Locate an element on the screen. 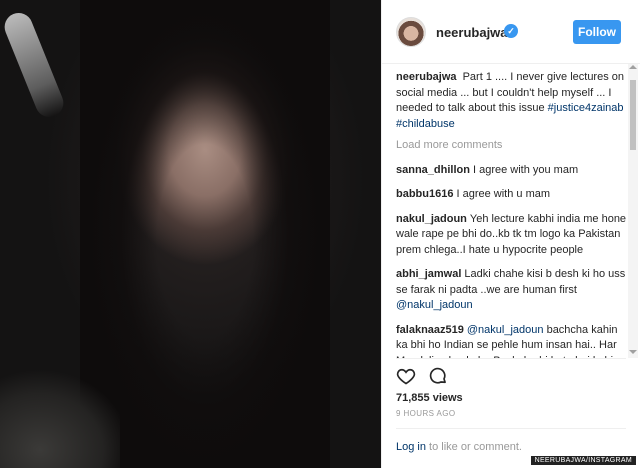 This screenshot has height=468, width=640. comment-username: sanna_dhillon is located at coordinates (433, 170).